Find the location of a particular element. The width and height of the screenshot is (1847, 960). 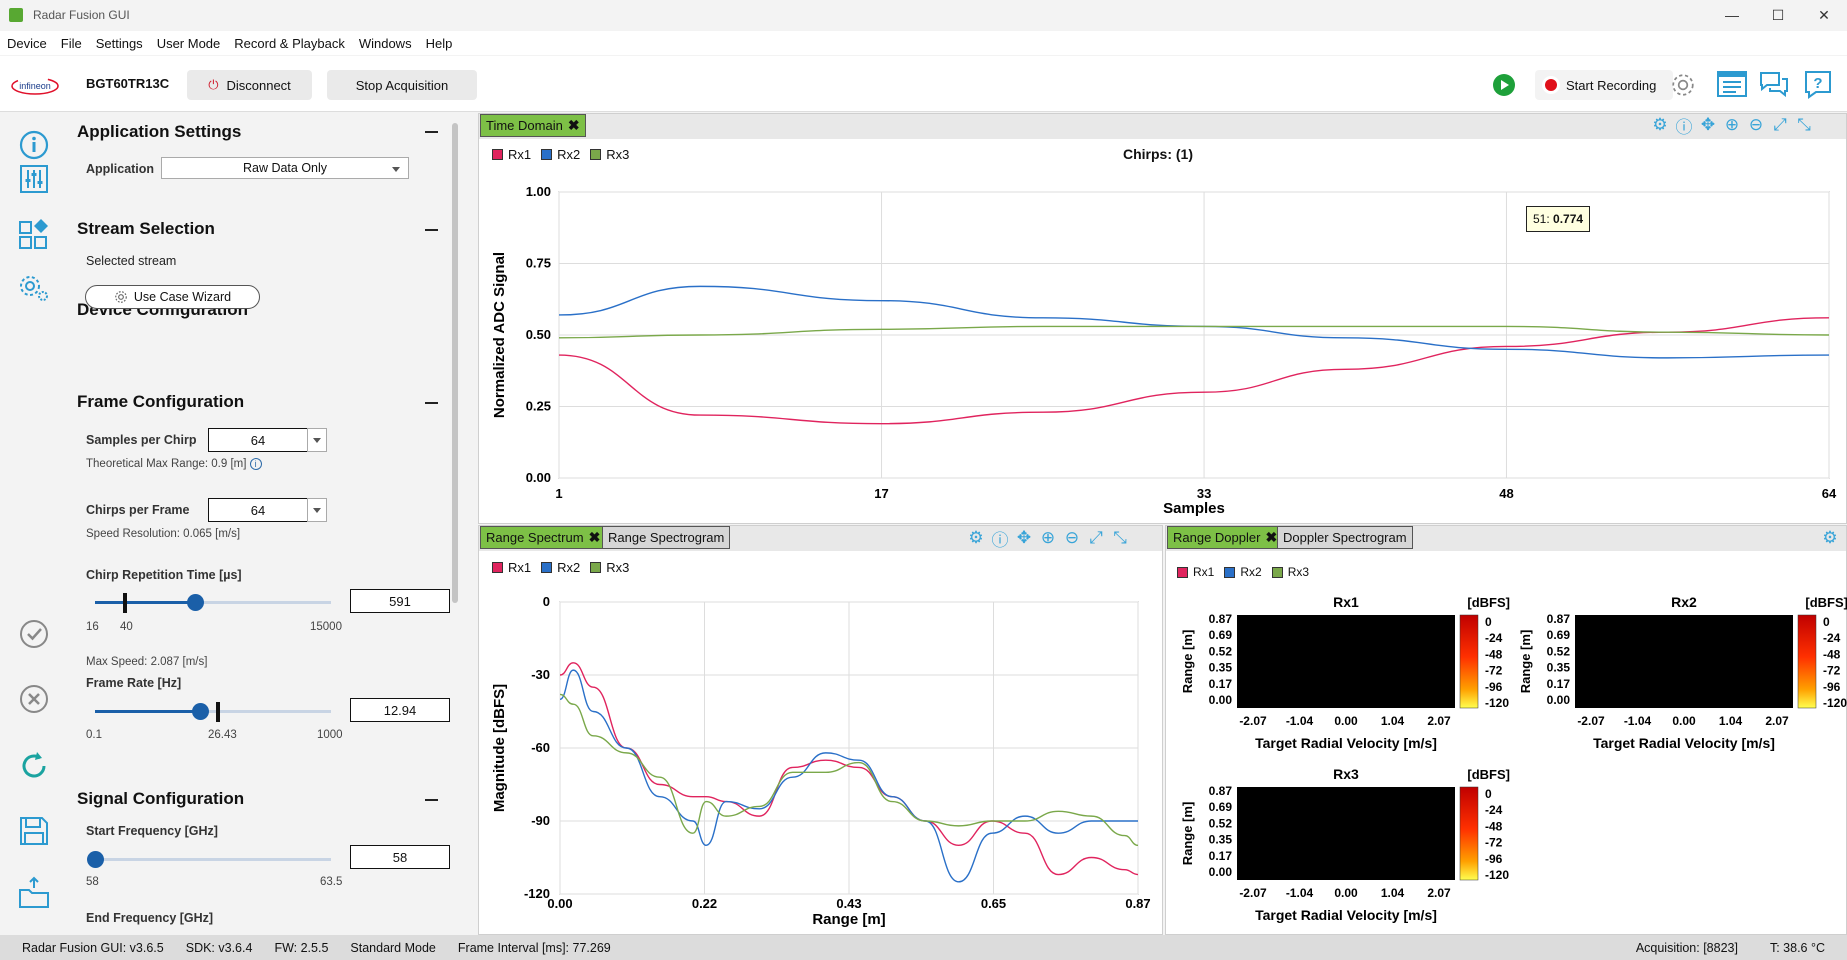

y-axis-title: Range [m] is located at coordinates (1187, 834).